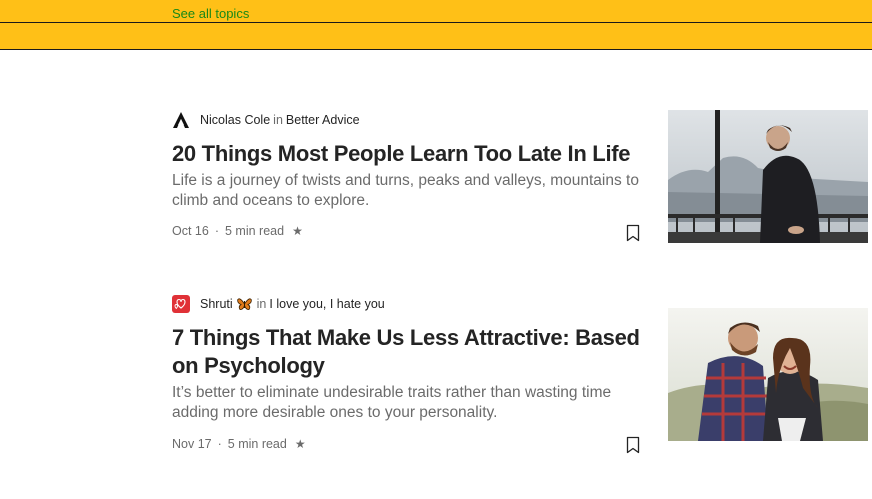 The image size is (872, 499). I want to click on hearts-icon, so click(181, 304).